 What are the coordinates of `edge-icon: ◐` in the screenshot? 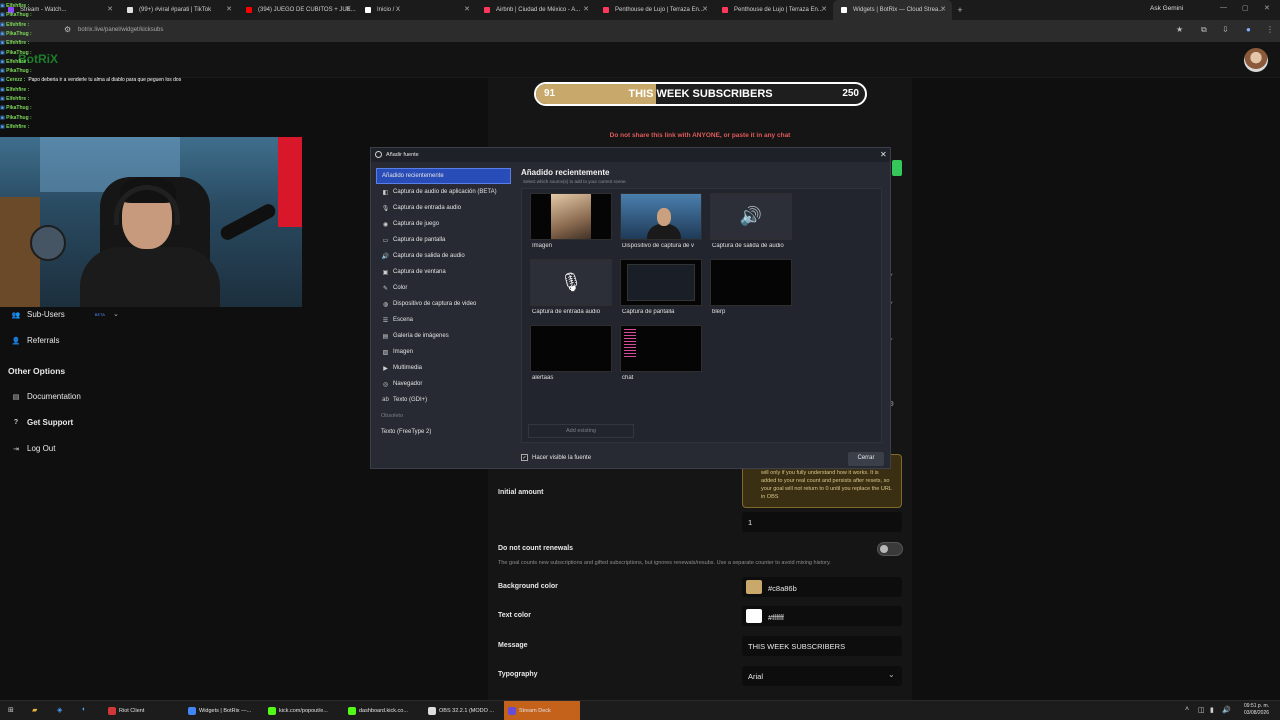 It's located at (84, 709).